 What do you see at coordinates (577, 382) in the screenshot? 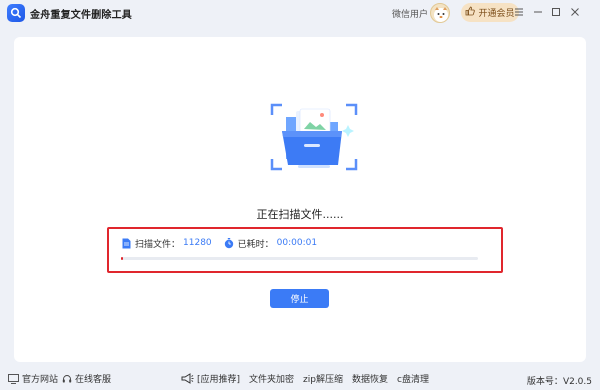
I see `version-number: V2.0.5` at bounding box center [577, 382].